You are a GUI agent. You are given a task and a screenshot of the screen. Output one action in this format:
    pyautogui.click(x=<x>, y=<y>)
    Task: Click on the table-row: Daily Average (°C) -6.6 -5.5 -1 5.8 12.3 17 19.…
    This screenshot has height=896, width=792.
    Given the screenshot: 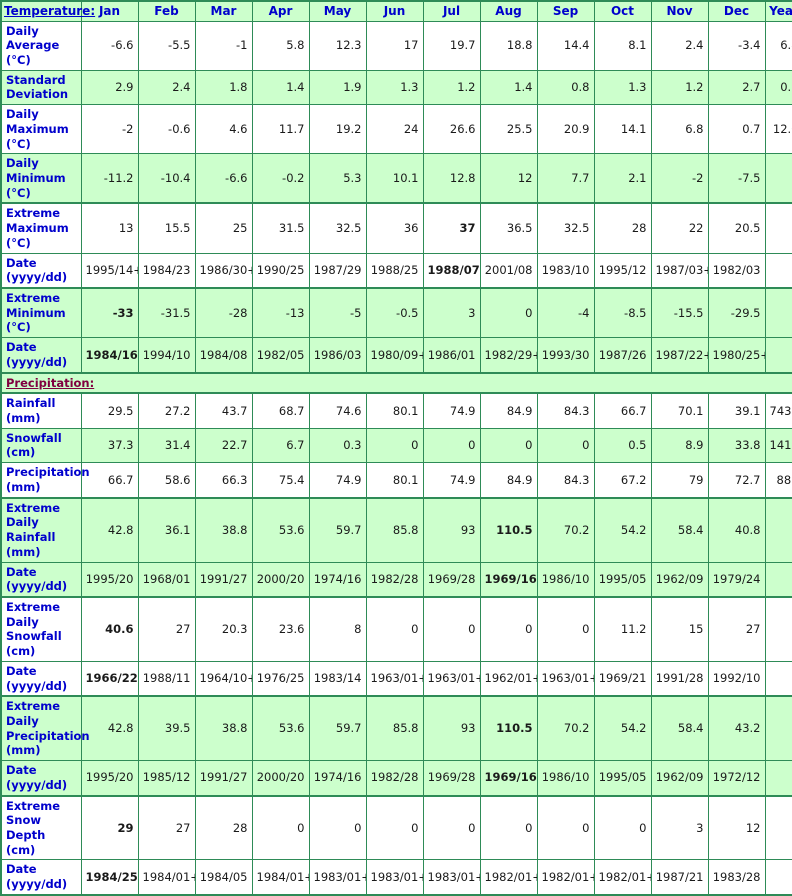 What is the action you would take?
    pyautogui.click(x=396, y=45)
    